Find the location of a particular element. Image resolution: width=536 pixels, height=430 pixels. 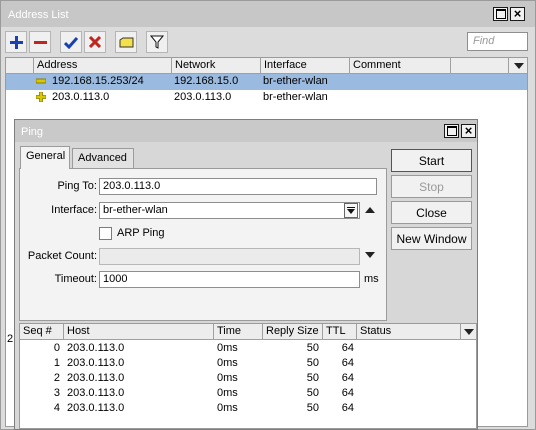

network-cell: 192.168.15.0 is located at coordinates (206, 81).